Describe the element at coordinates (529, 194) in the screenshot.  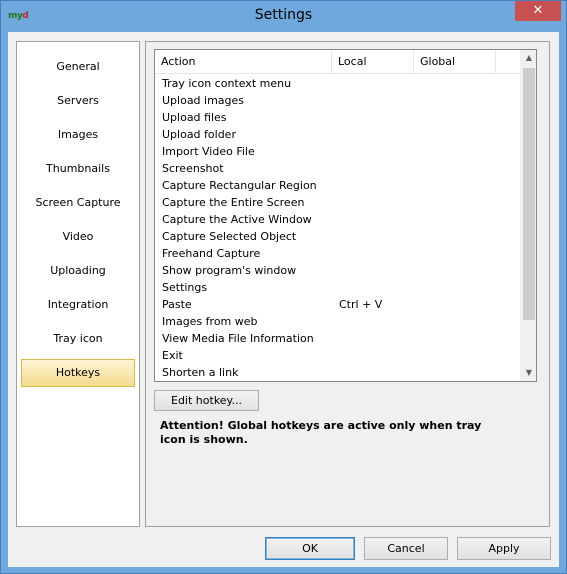
I see `scrollbar-thumb` at that location.